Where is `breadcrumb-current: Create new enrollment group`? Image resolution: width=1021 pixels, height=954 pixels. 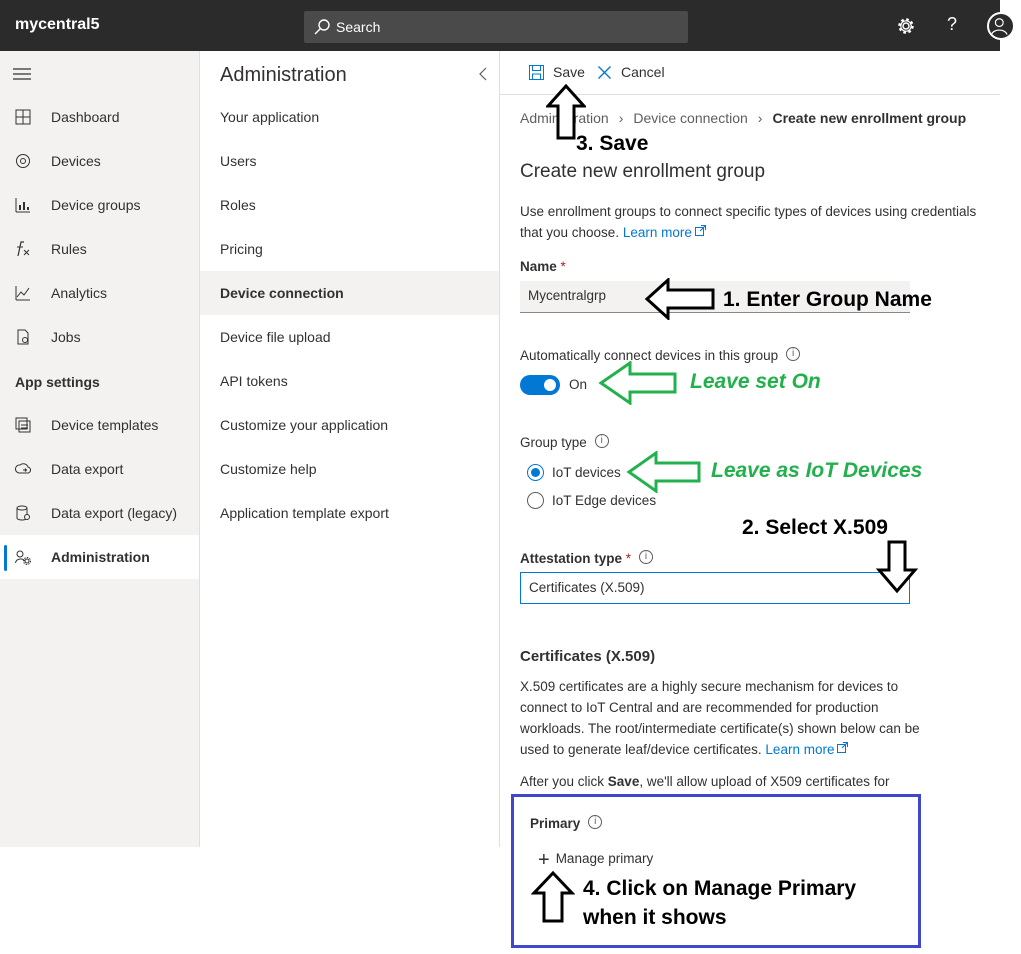
breadcrumb-current: Create new enrollment group is located at coordinates (869, 118).